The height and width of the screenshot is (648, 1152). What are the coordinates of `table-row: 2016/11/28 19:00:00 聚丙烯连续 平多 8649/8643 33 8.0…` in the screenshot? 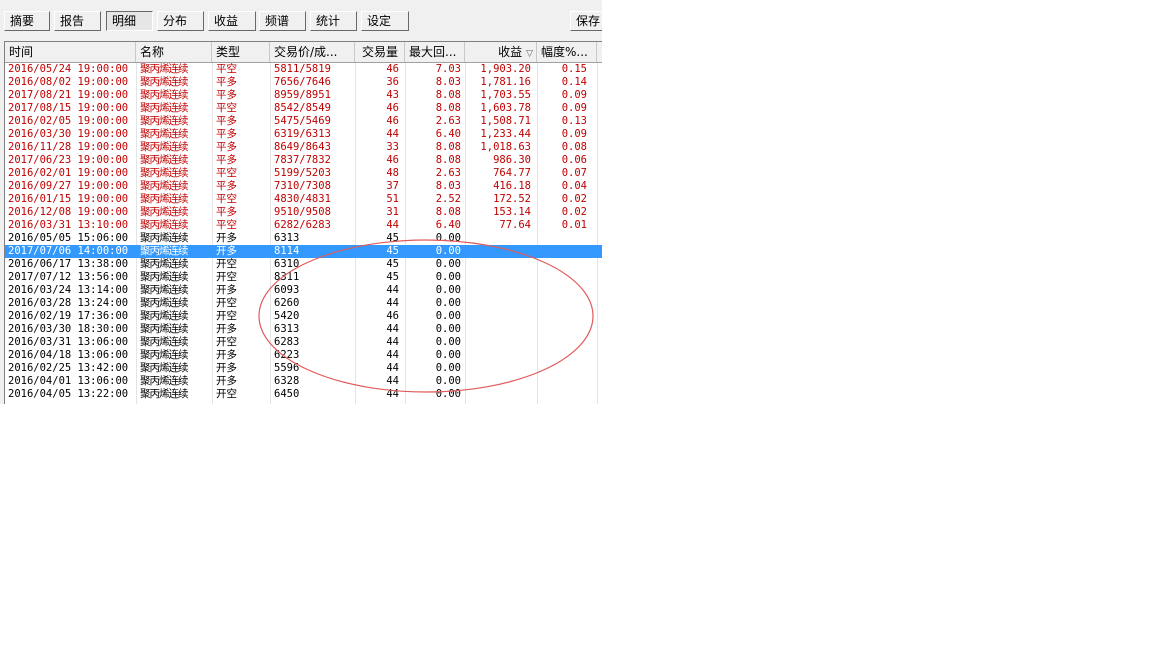 It's located at (303, 147).